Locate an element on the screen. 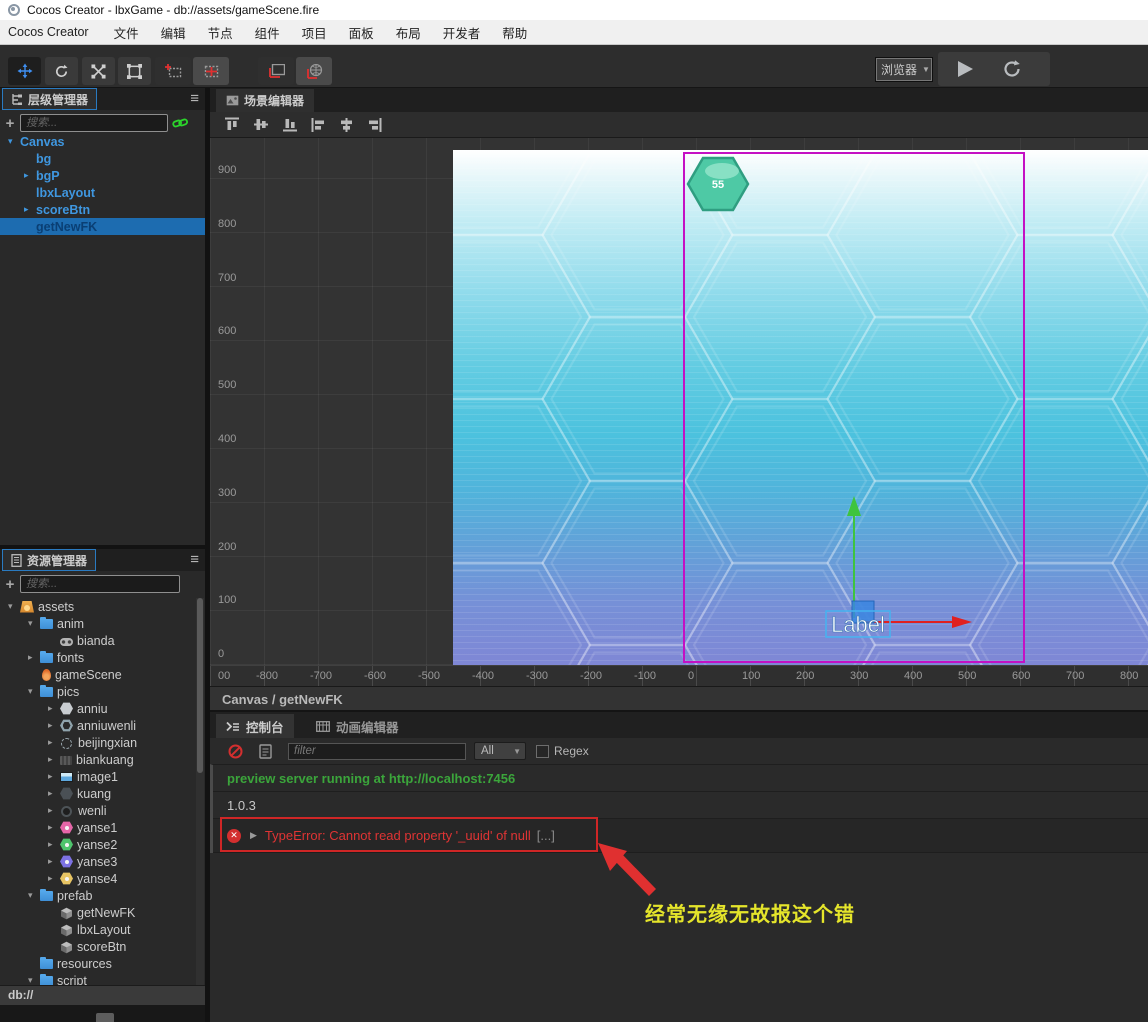  hierarchy-item-bg: bg is located at coordinates (102, 158).